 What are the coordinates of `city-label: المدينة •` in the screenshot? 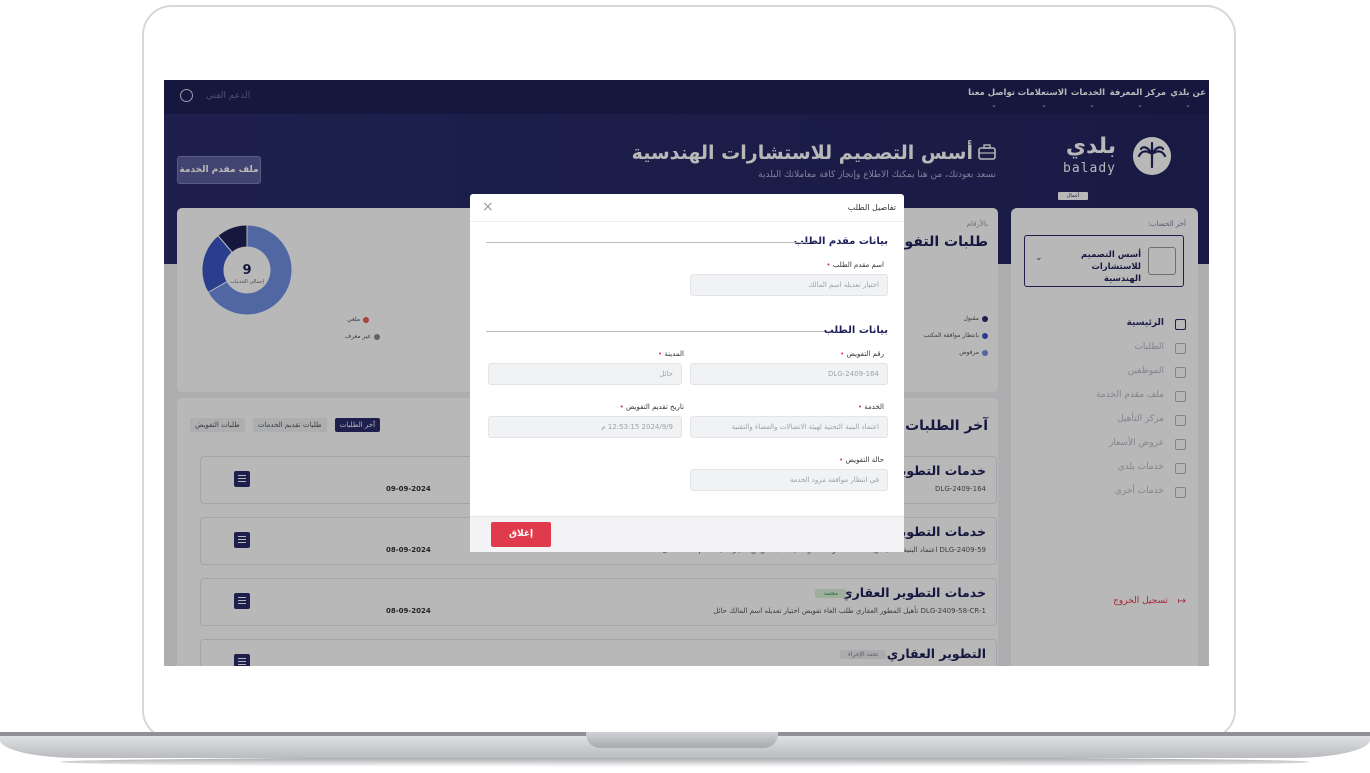 It's located at (671, 354).